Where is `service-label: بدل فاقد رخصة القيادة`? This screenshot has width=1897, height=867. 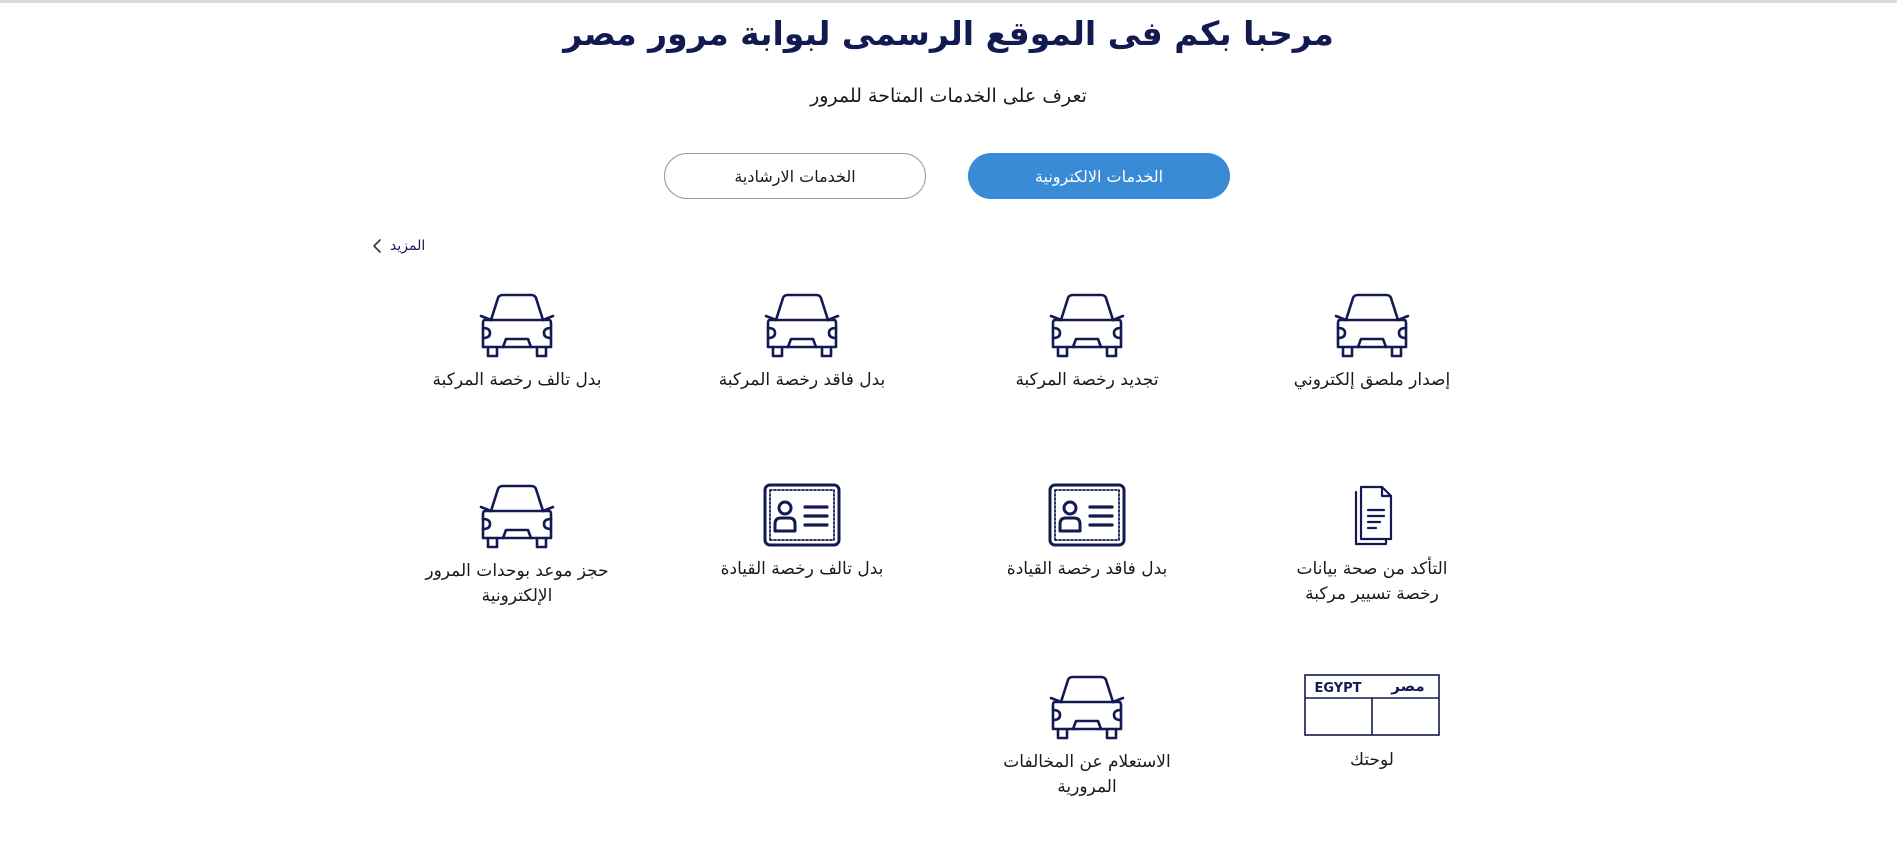
service-label: بدل فاقد رخصة القيادة is located at coordinates (1087, 569).